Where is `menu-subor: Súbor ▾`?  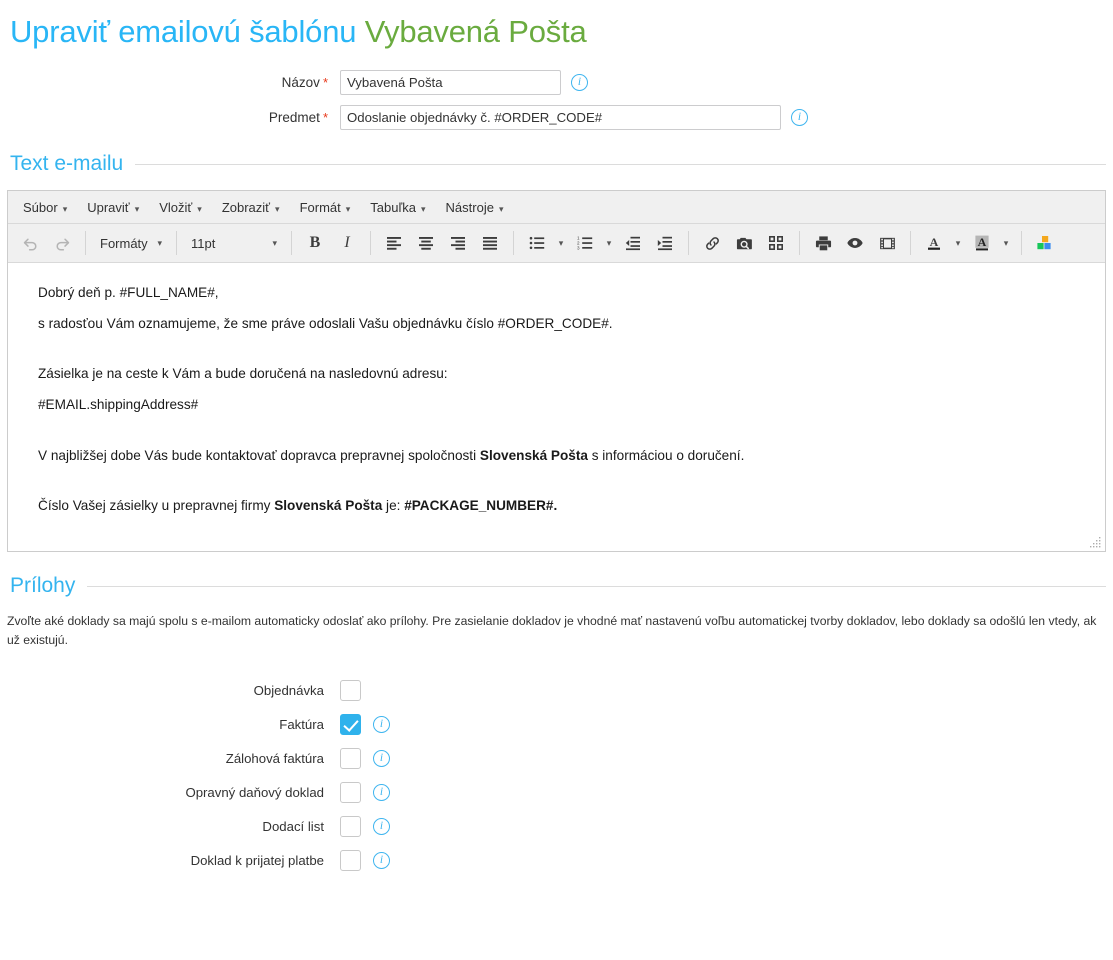
menu-subor: Súbor ▾ is located at coordinates (45, 207).